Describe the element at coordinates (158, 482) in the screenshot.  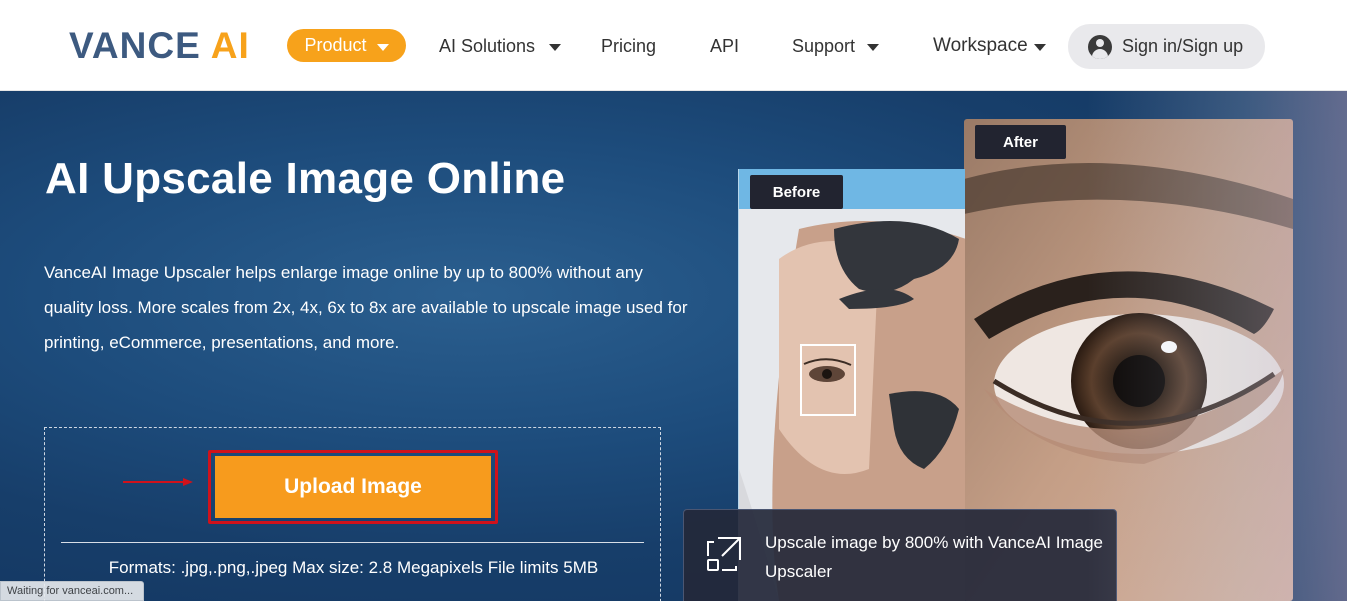
I see `arrow-right-icon` at that location.